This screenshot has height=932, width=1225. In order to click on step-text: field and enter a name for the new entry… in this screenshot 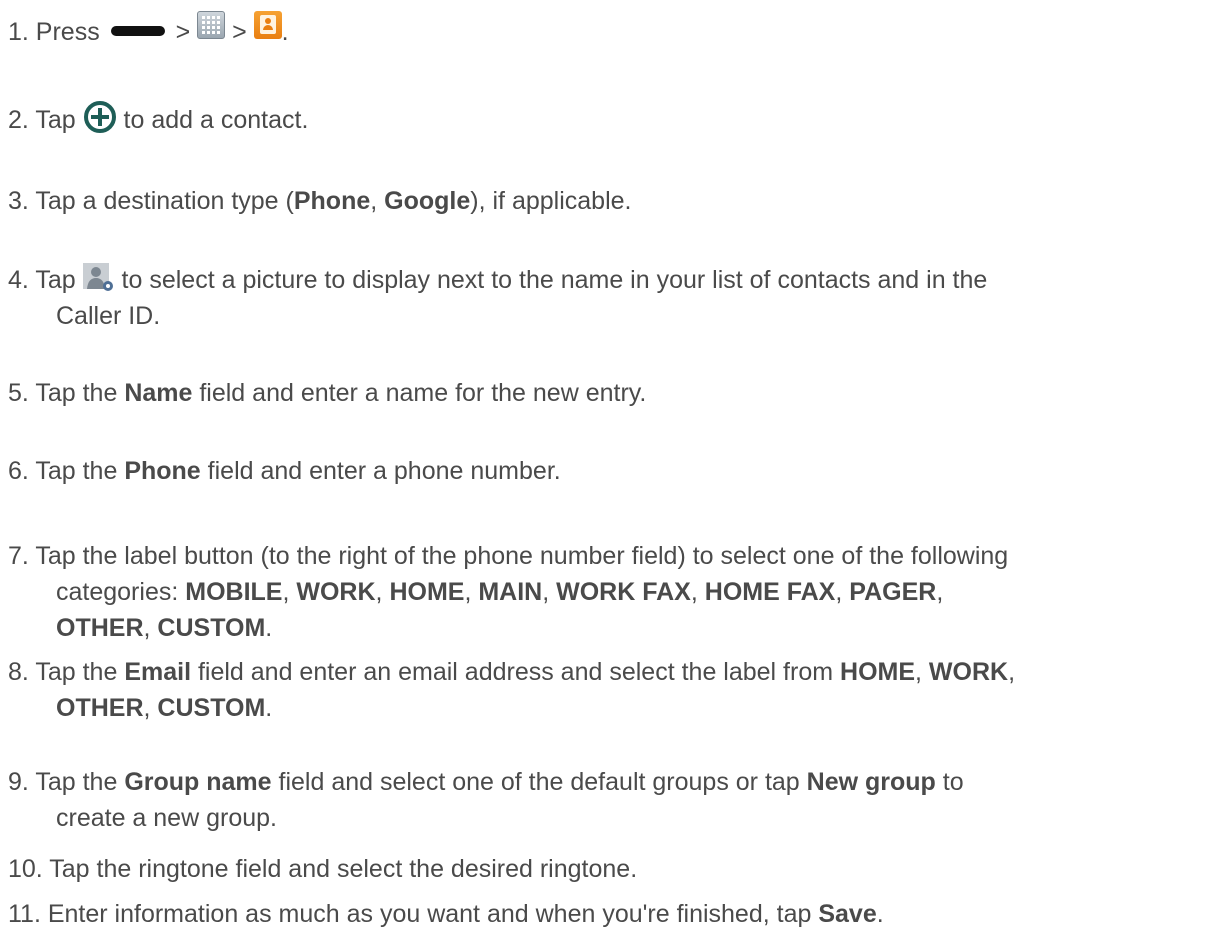, I will do `click(419, 393)`.